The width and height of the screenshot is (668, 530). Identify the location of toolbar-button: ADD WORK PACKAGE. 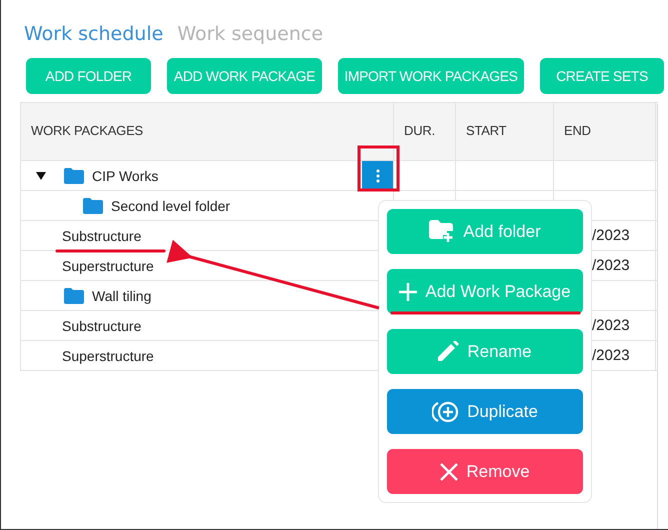
(244, 76).